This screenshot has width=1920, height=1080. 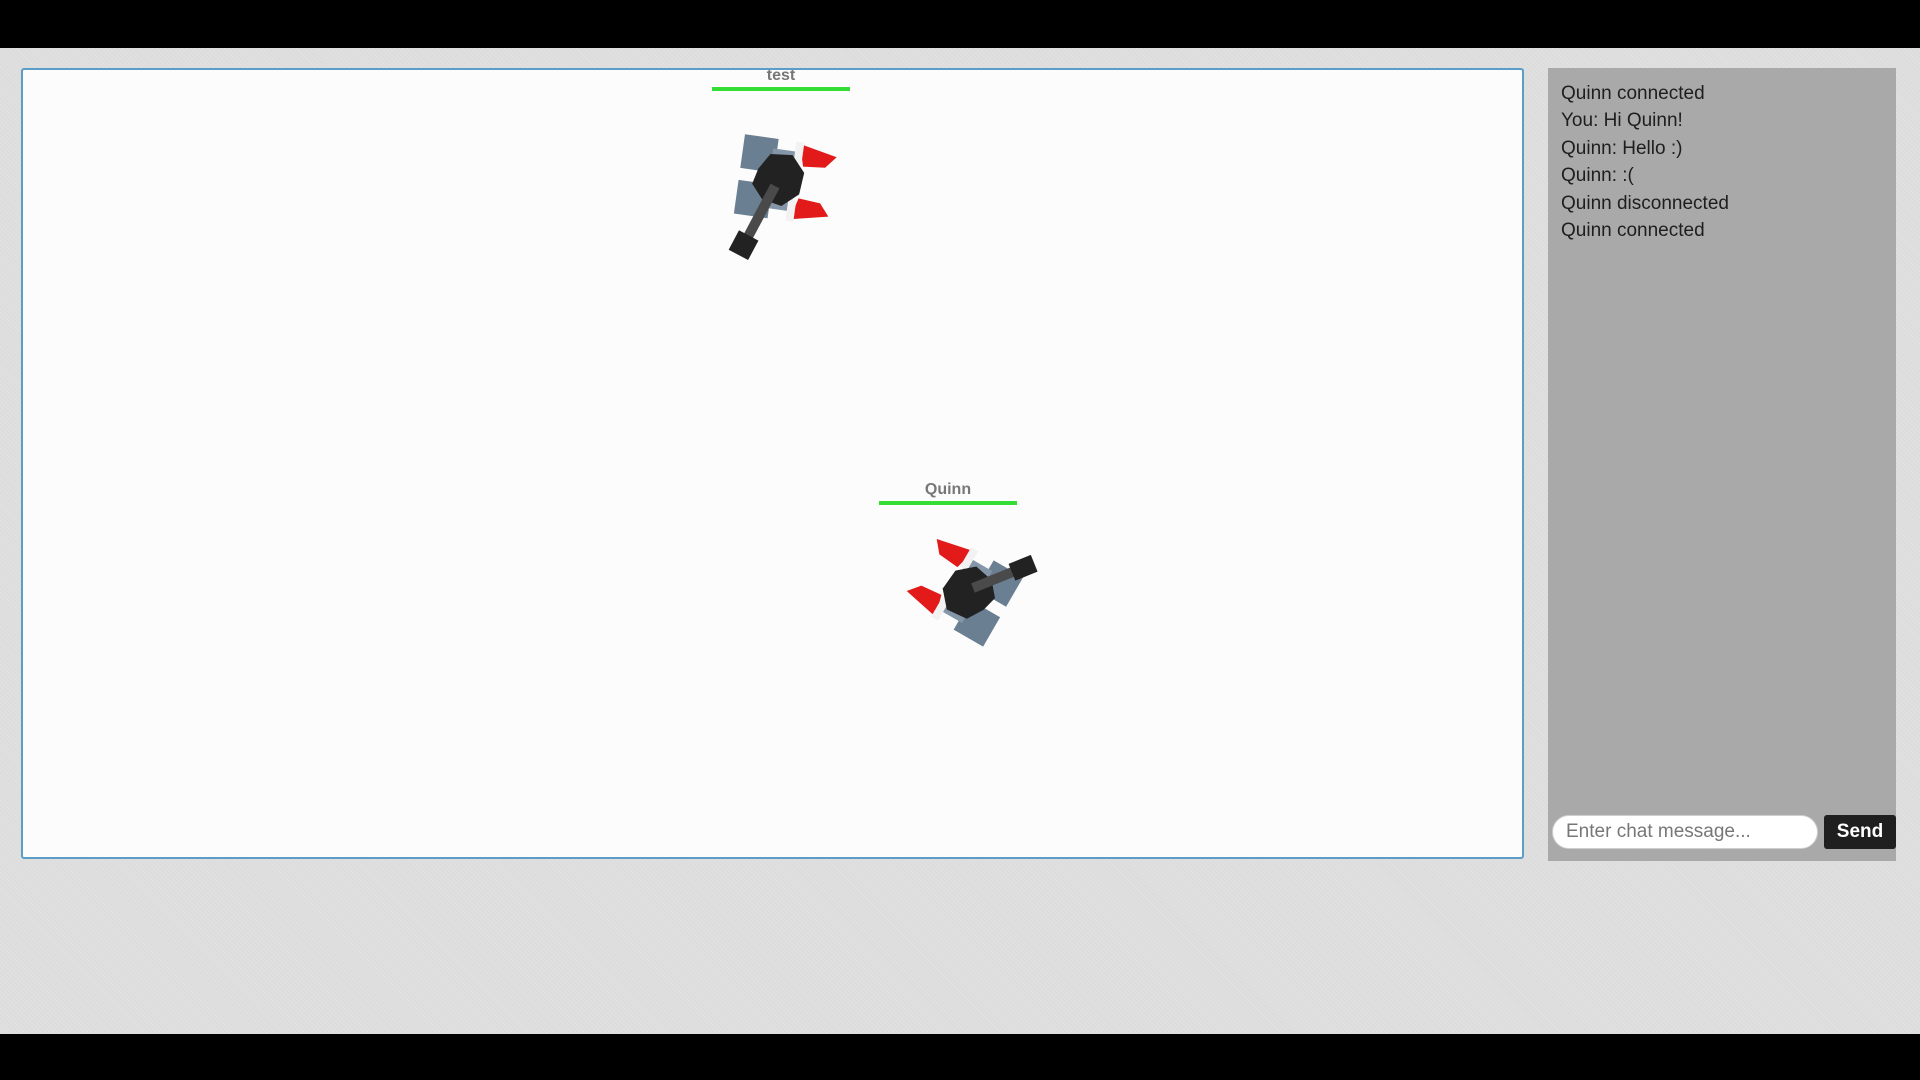 What do you see at coordinates (1622, 148) in the screenshot?
I see `chat-message: Quinn: Hello :)` at bounding box center [1622, 148].